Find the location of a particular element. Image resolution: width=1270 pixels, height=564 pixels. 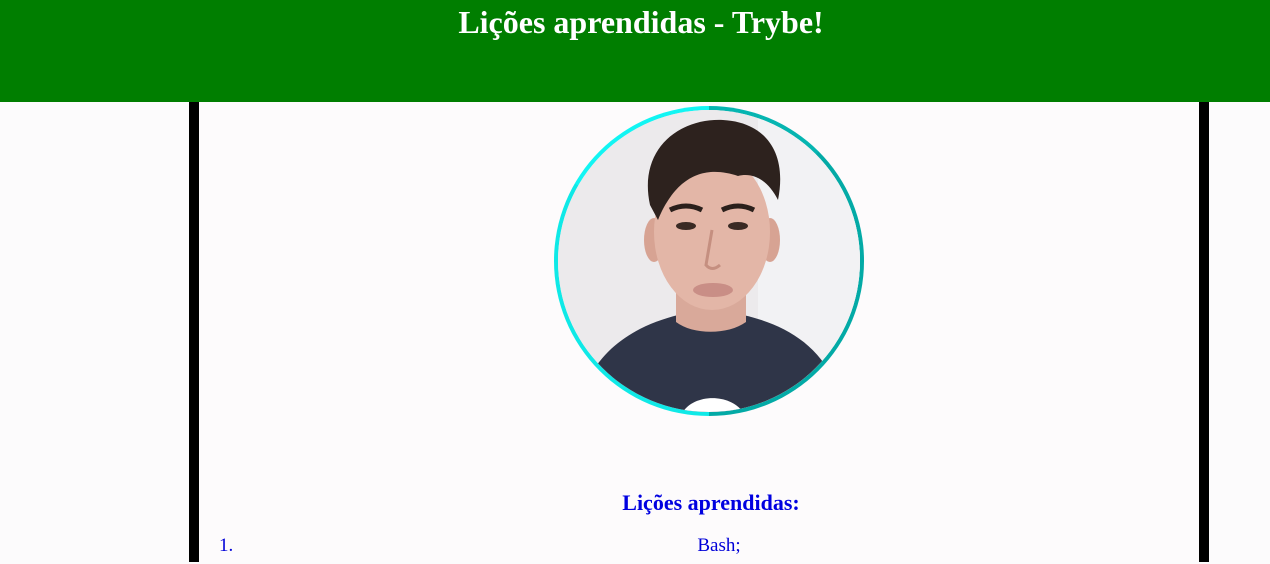

lessons-heading: Lições aprendidas: is located at coordinates (711, 502).